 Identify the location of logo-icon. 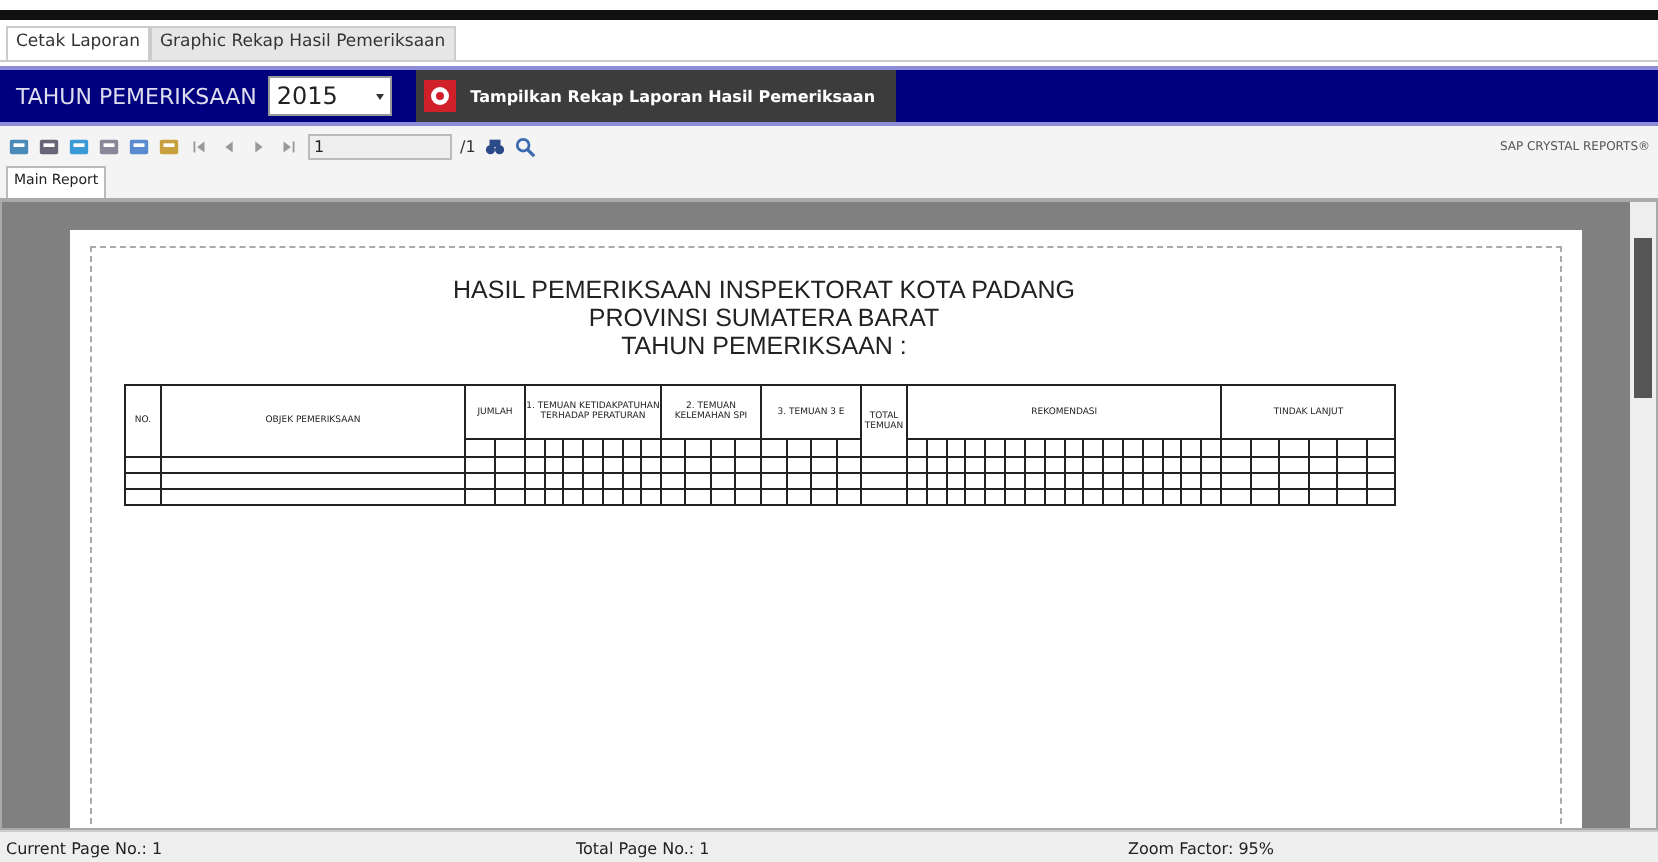
(440, 96).